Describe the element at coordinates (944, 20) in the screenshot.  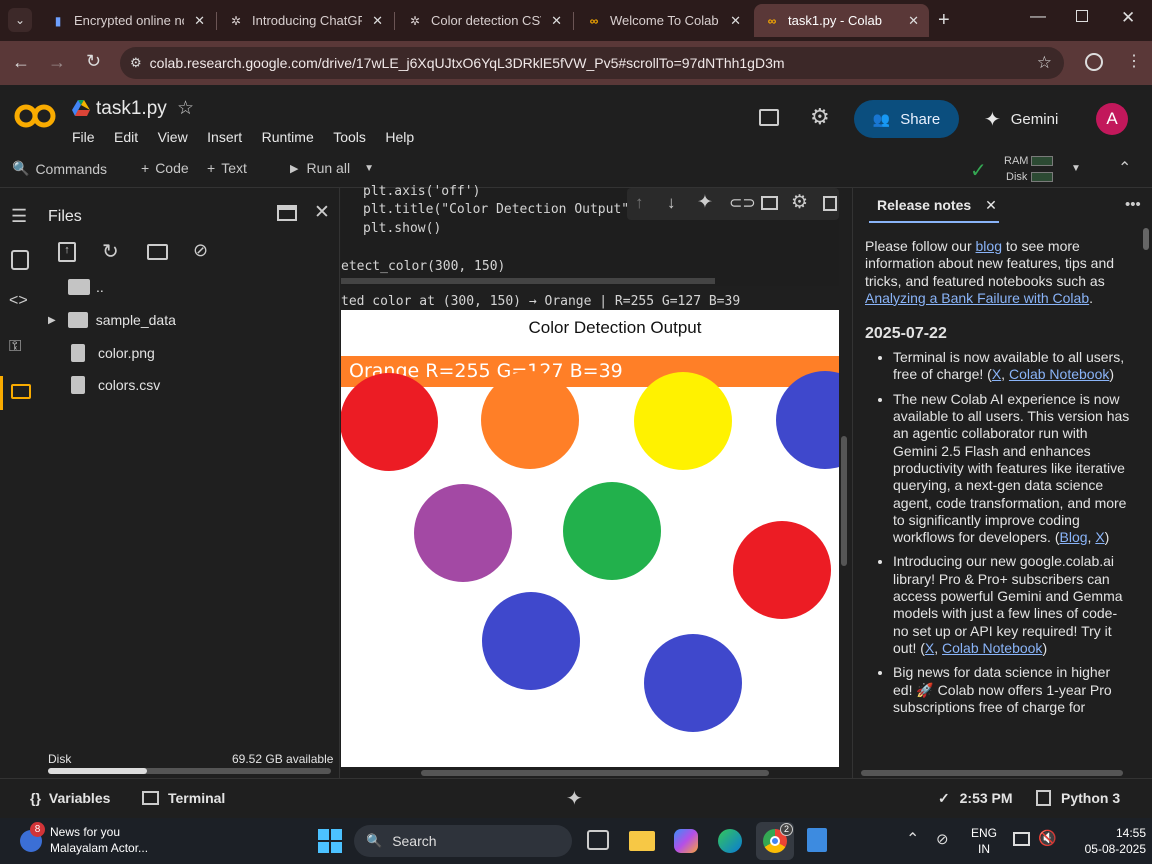
I see `new-tab-button: +` at that location.